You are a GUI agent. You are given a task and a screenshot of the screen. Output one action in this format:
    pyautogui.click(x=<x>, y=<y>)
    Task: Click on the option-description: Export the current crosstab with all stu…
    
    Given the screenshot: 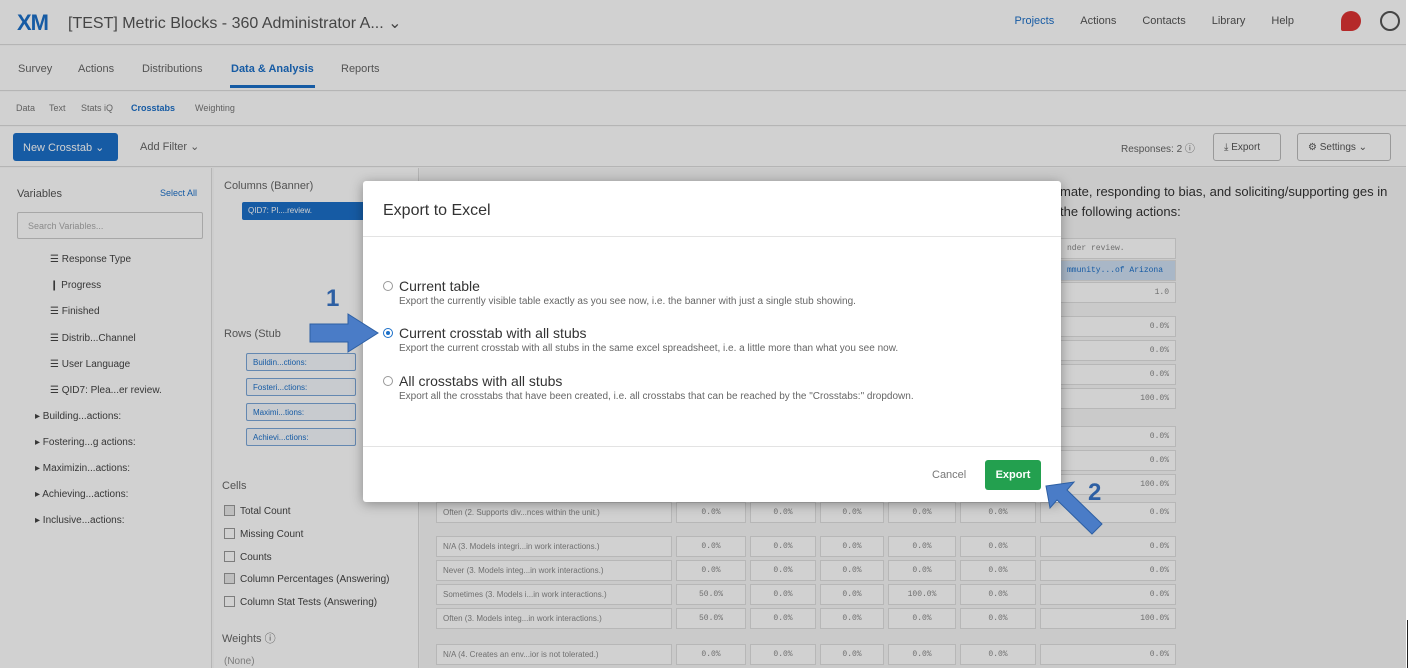 What is the action you would take?
    pyautogui.click(x=649, y=348)
    